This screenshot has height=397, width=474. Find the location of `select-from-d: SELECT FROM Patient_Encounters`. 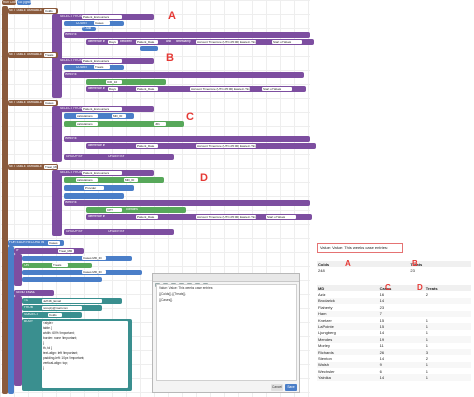

select-from-d: SELECT FROM Patient_Encounters is located at coordinates (106, 173).